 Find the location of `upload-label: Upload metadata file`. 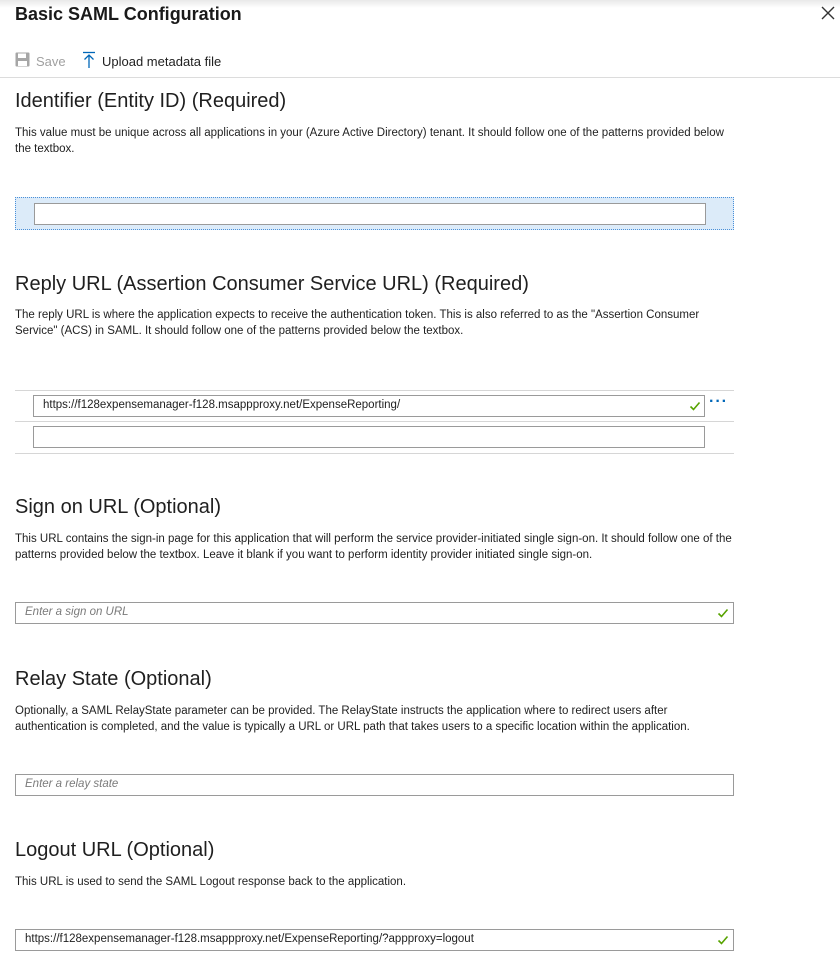

upload-label: Upload metadata file is located at coordinates (162, 61).